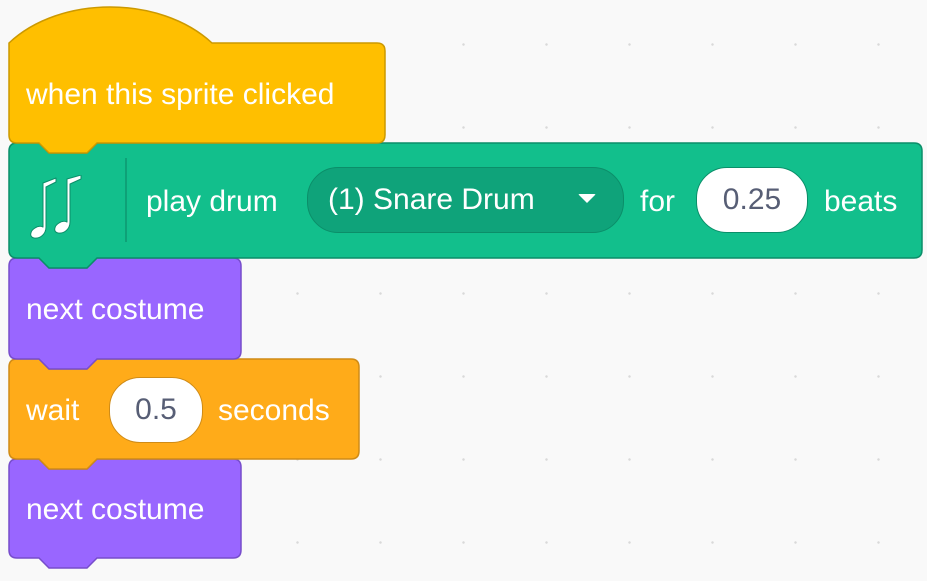  I want to click on beats-label: beats, so click(861, 201).